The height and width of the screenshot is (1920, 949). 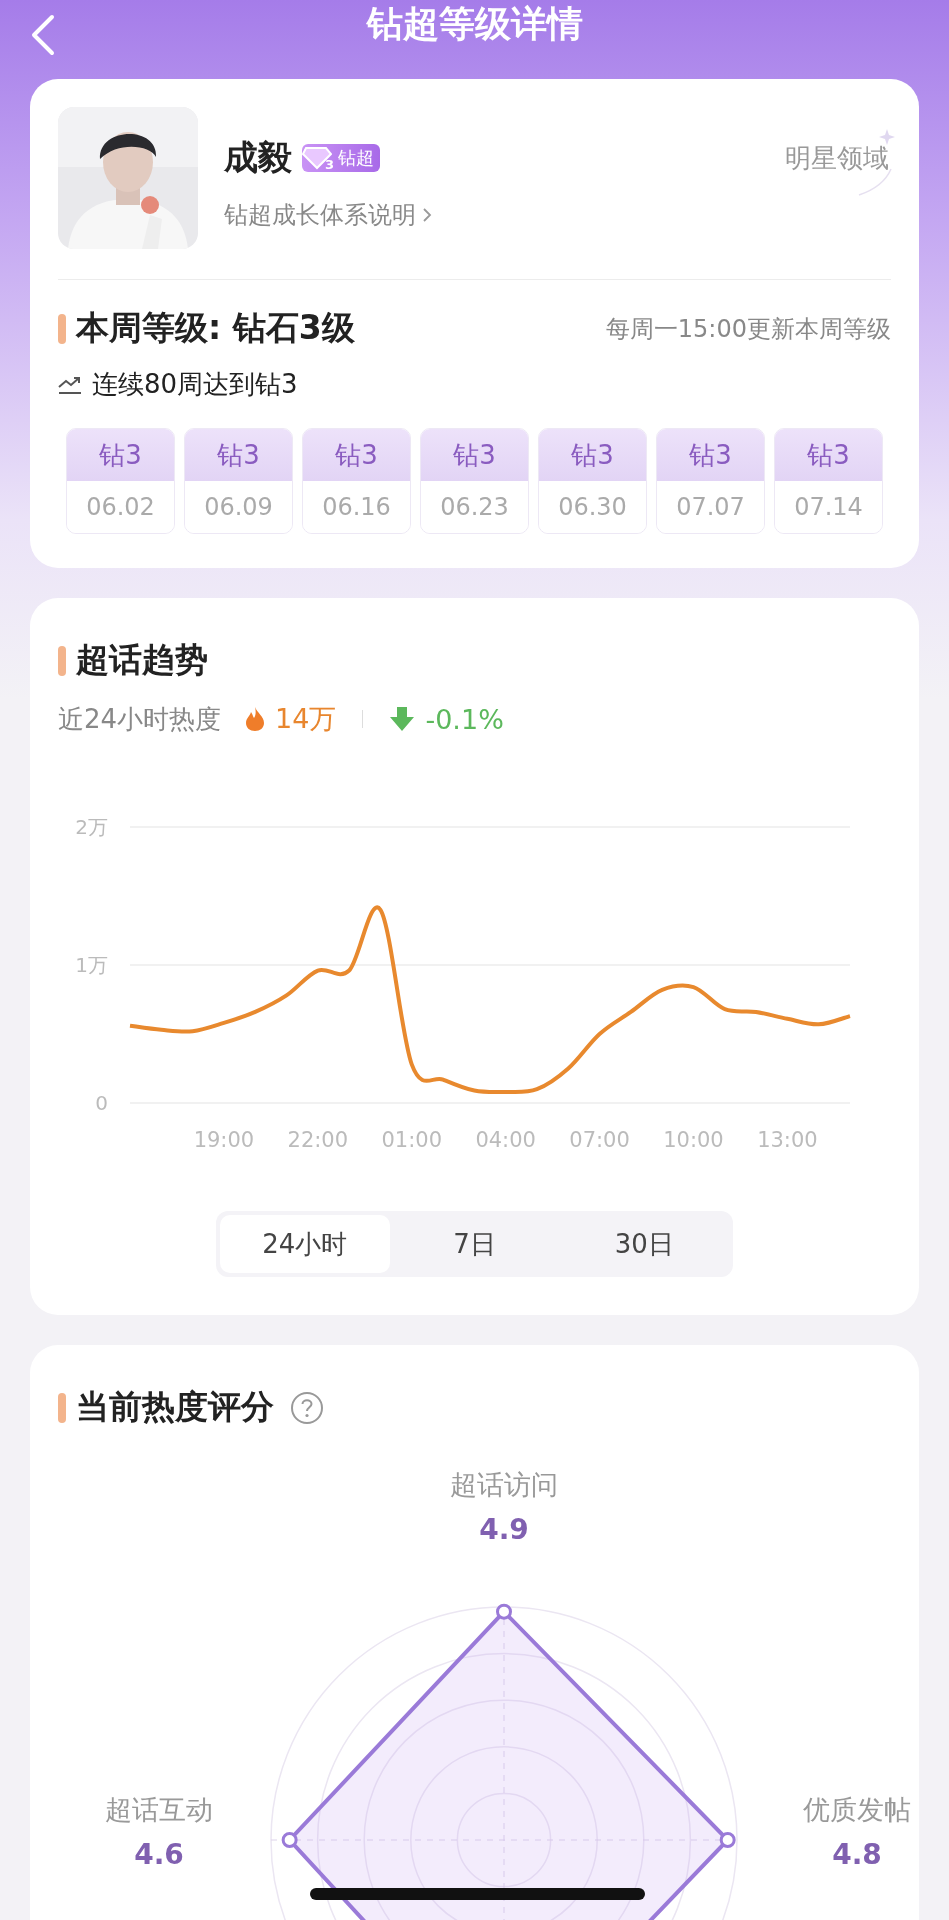 I want to click on page-title: 钻超等级详情, so click(x=474, y=24).